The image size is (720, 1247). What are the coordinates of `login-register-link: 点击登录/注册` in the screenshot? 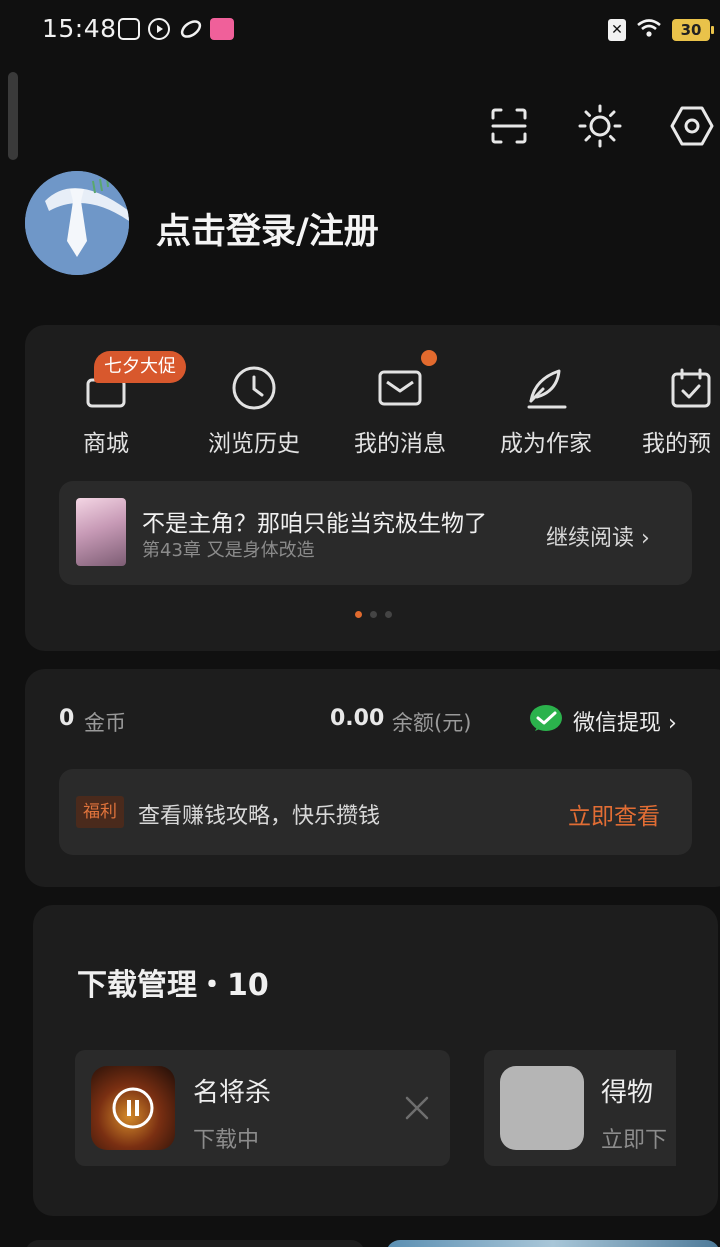 It's located at (267, 228).